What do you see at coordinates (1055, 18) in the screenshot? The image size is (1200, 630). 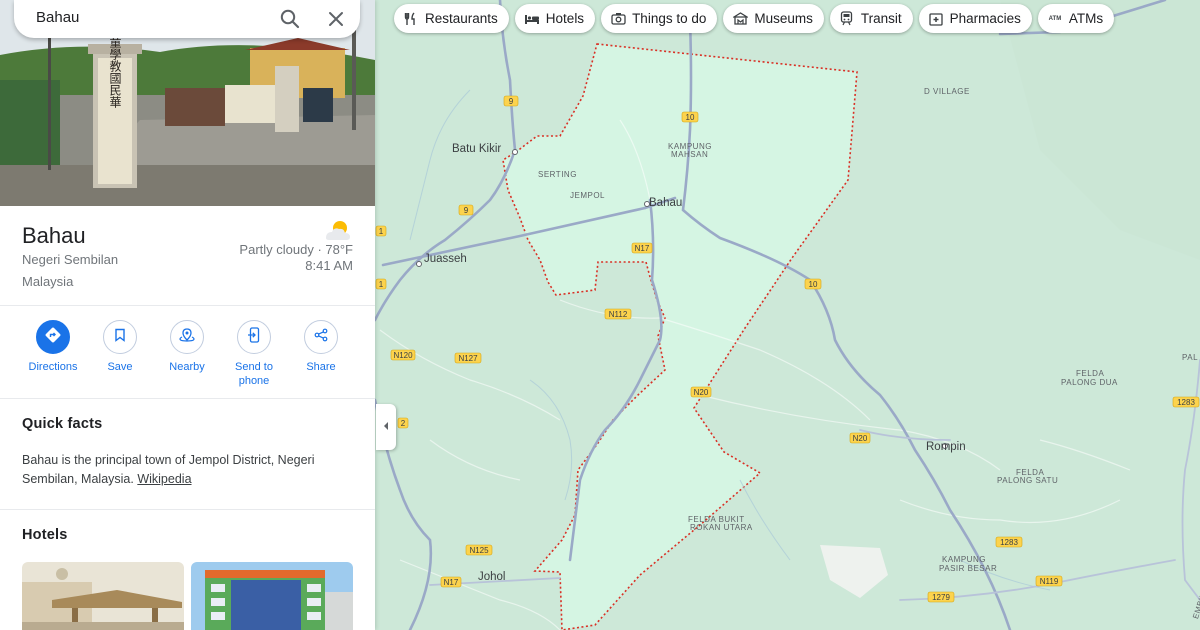 I see `atm-icon: ATM` at bounding box center [1055, 18].